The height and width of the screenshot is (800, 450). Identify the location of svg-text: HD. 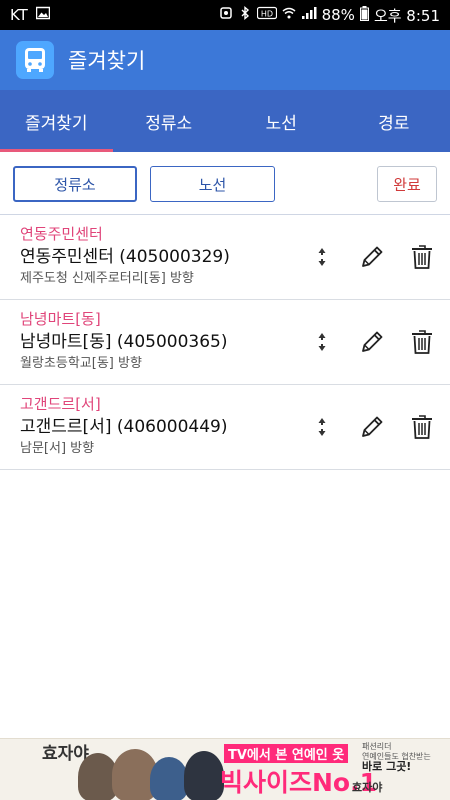
(267, 14).